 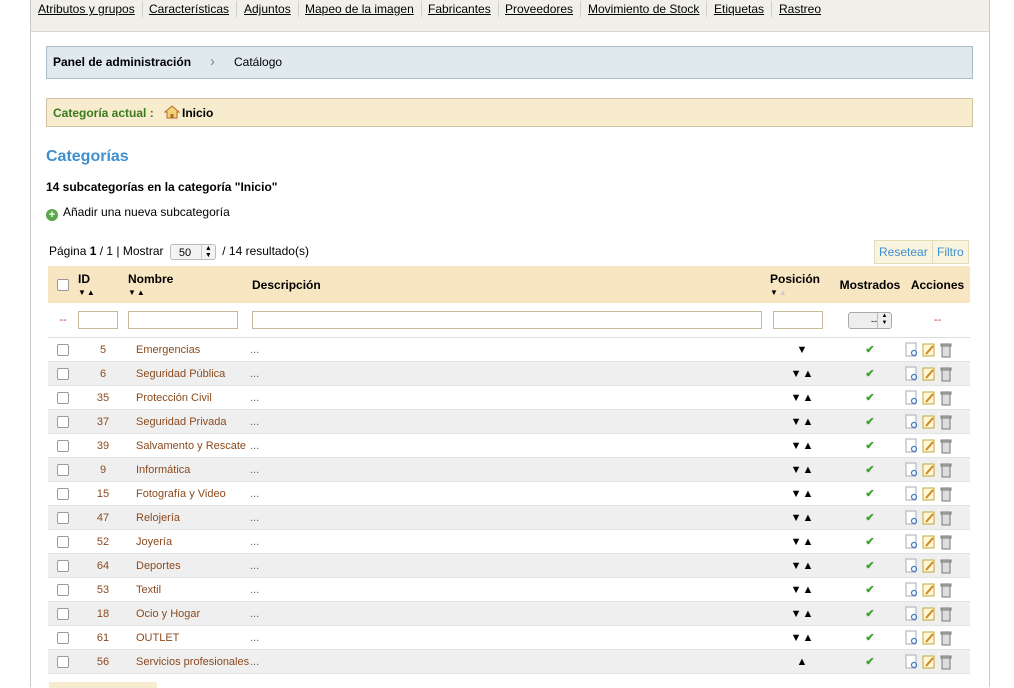 What do you see at coordinates (509, 613) in the screenshot?
I see `table-row: 18 Ocio y Hogar... ▼▲ ✔` at bounding box center [509, 613].